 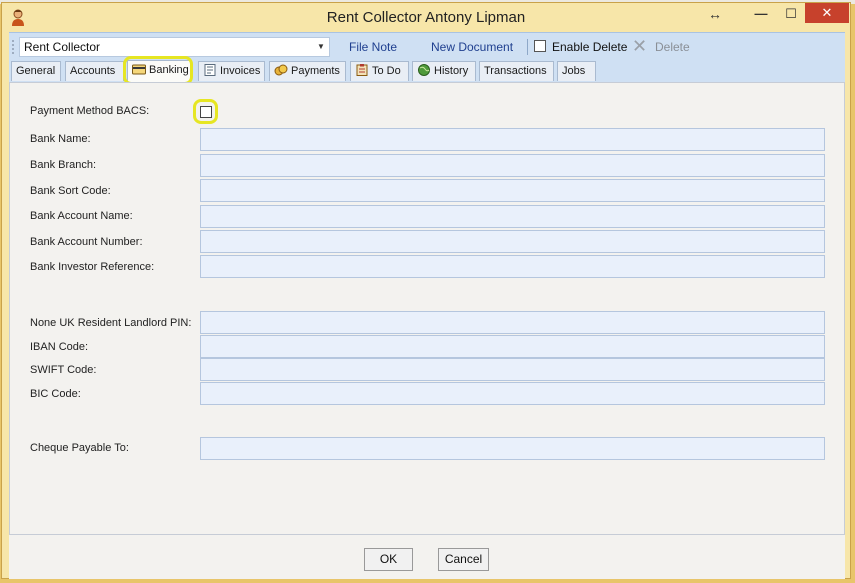 I want to click on tab-general: General, so click(x=36, y=71).